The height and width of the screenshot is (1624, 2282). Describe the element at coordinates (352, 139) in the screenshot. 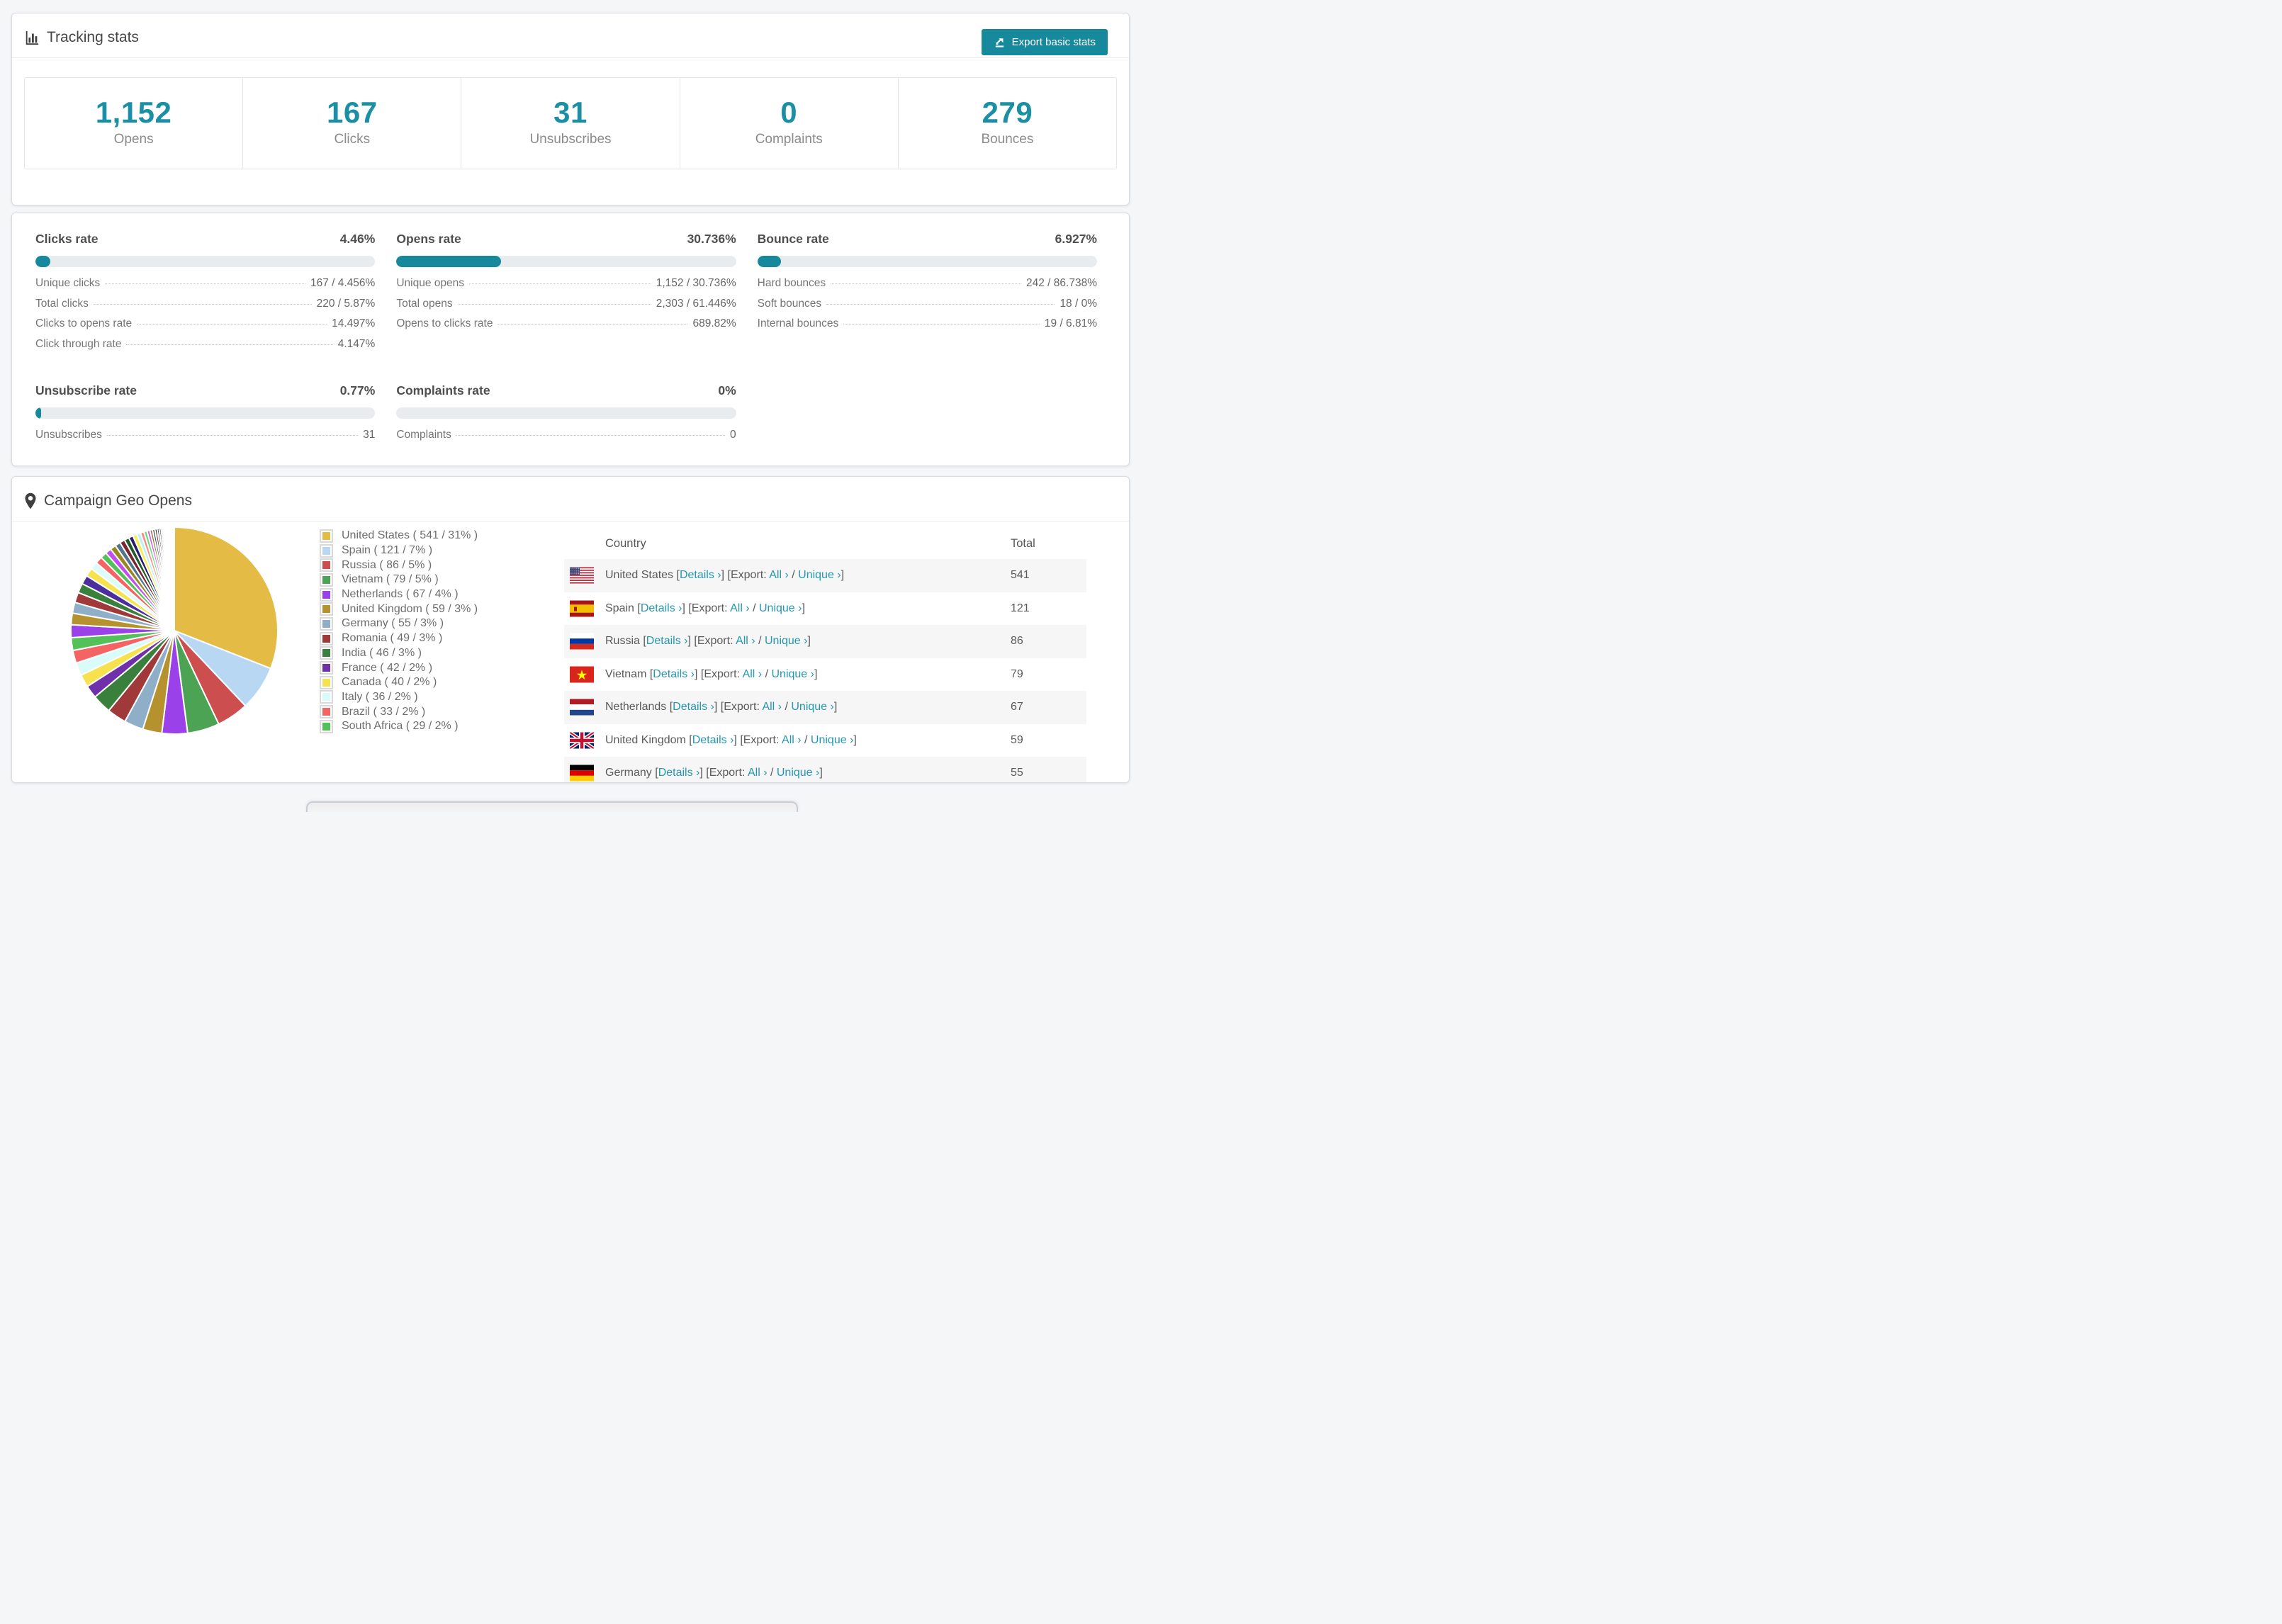

I see `stat-label: Clicks` at that location.